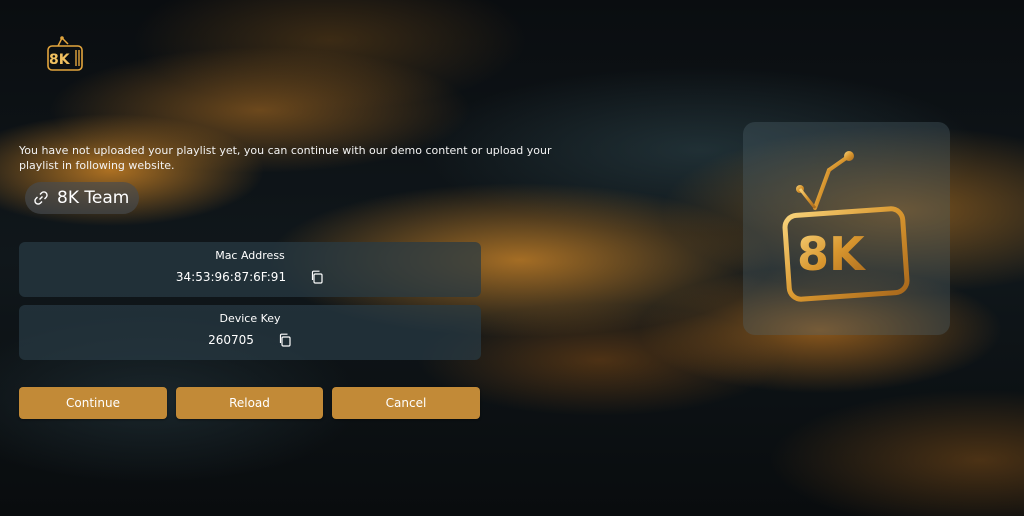 The width and height of the screenshot is (1024, 516). I want to click on link-icon, so click(41, 198).